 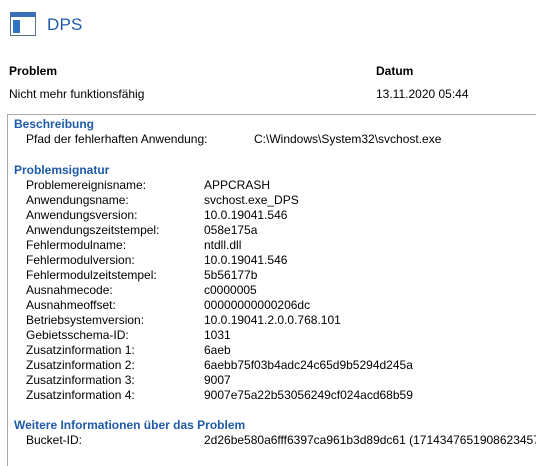 I want to click on detail-key: Fehlermodulname:, so click(x=76, y=245).